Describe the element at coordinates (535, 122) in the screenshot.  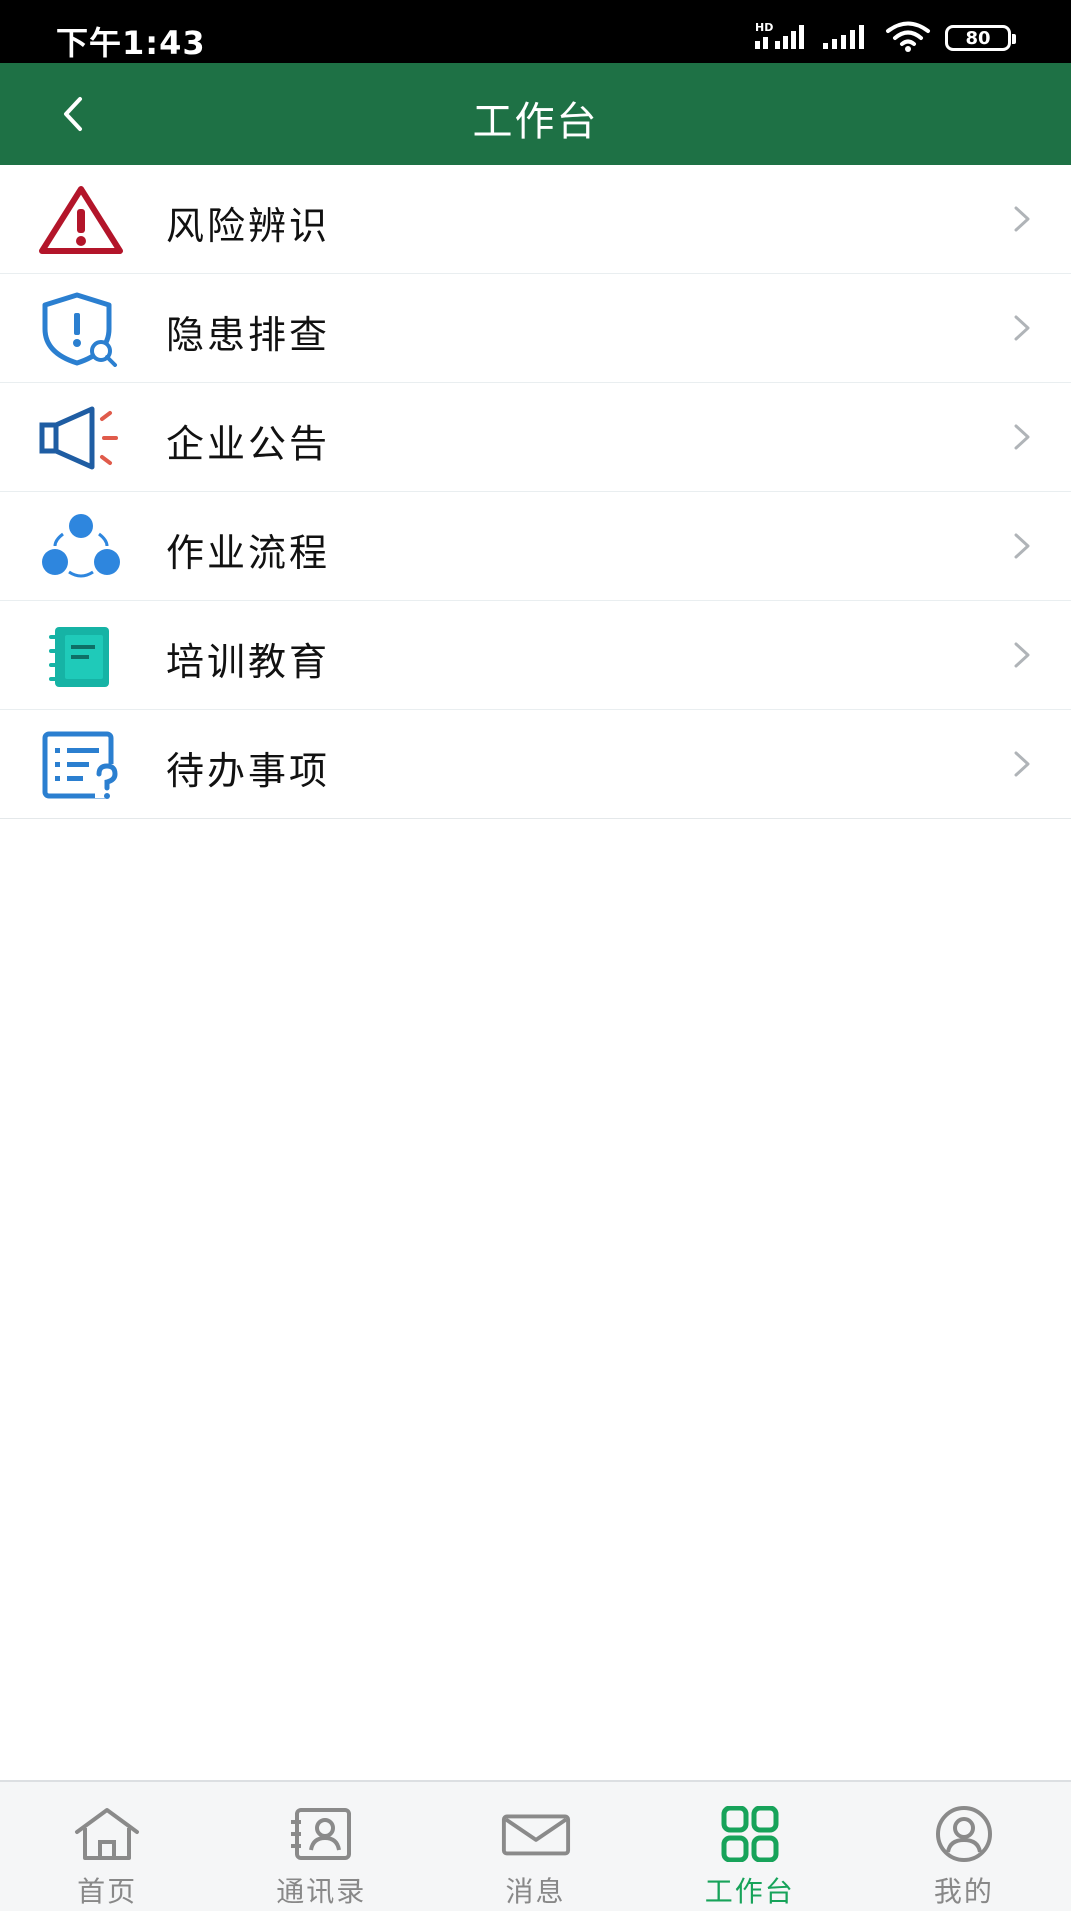
I see `page-title: 工作台` at that location.